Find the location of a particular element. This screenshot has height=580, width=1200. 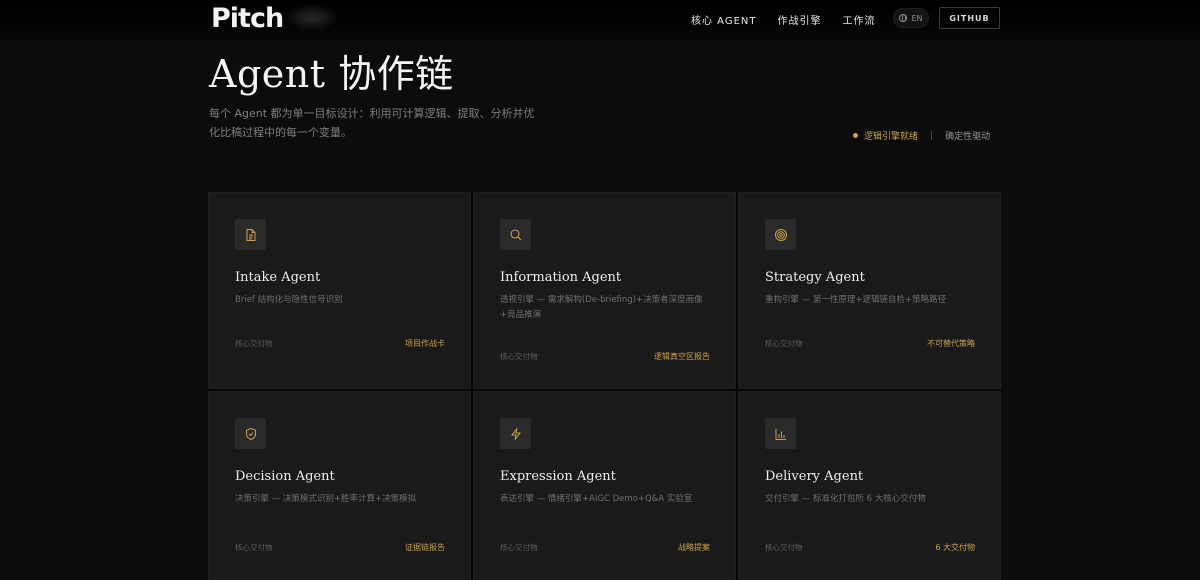

card-description: 交付引擎 — 标准化打包所 6 大核心交付物 is located at coordinates (845, 499).